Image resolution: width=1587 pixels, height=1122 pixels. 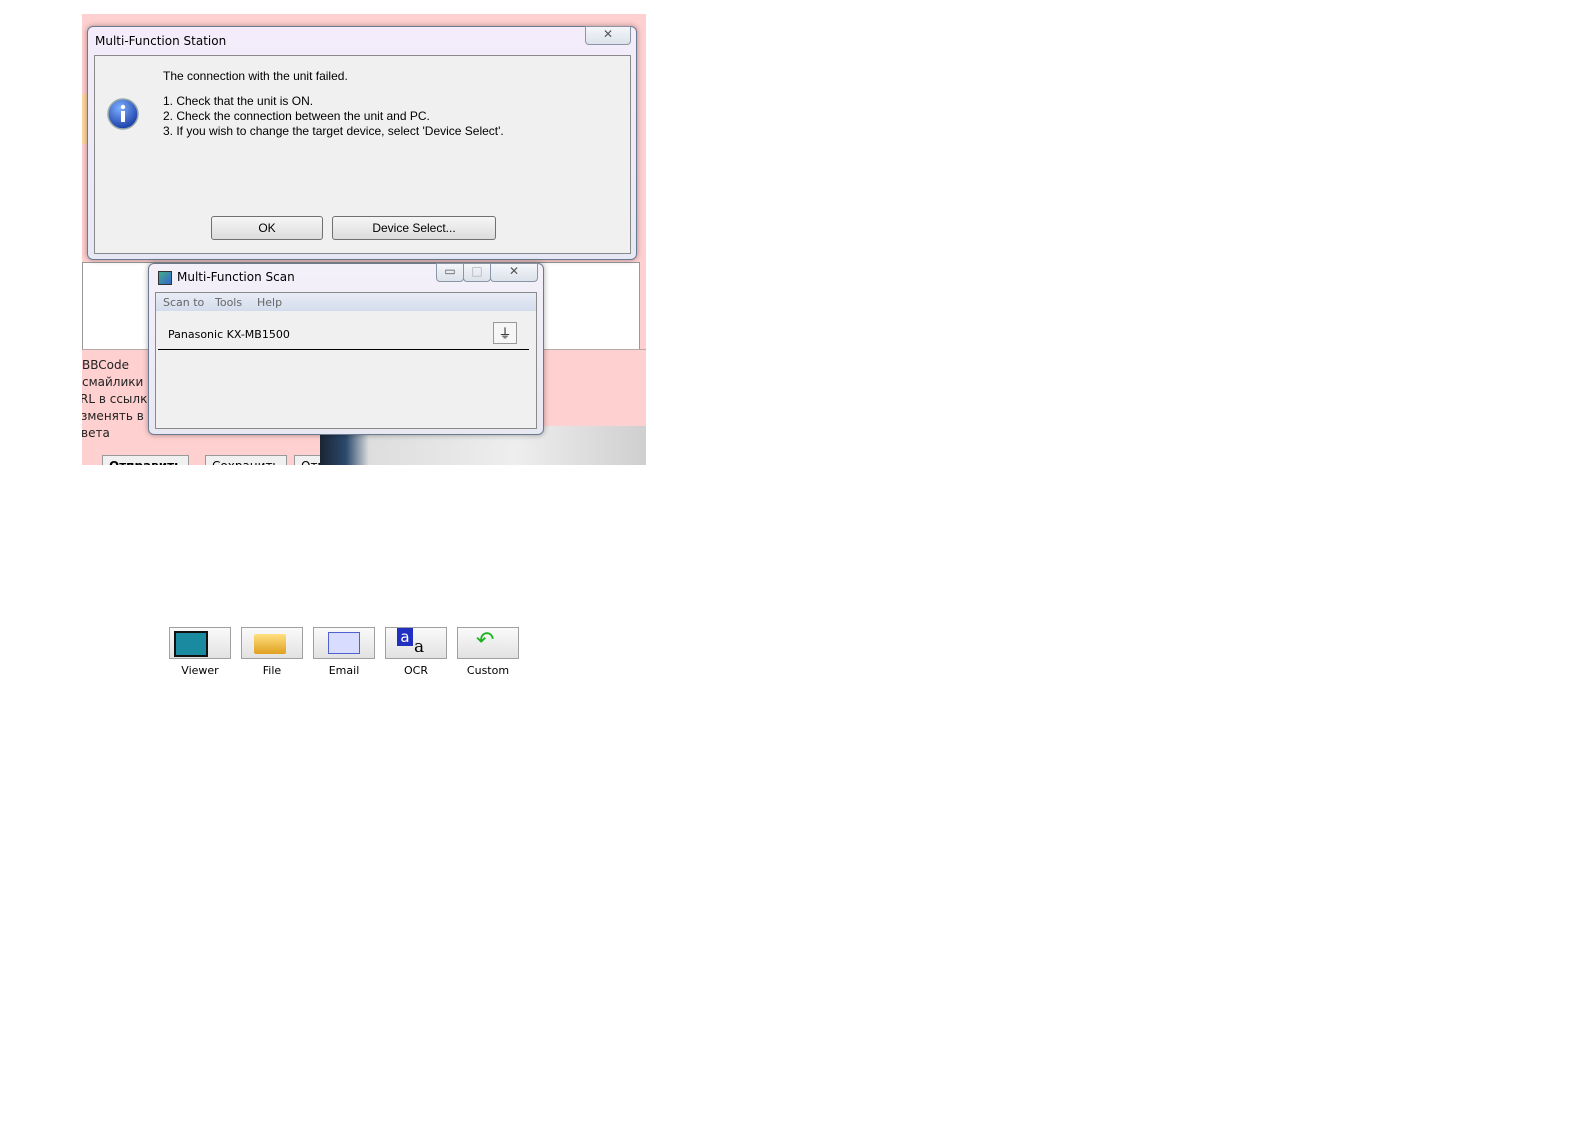 I want to click on info-icon, so click(x=123, y=114).